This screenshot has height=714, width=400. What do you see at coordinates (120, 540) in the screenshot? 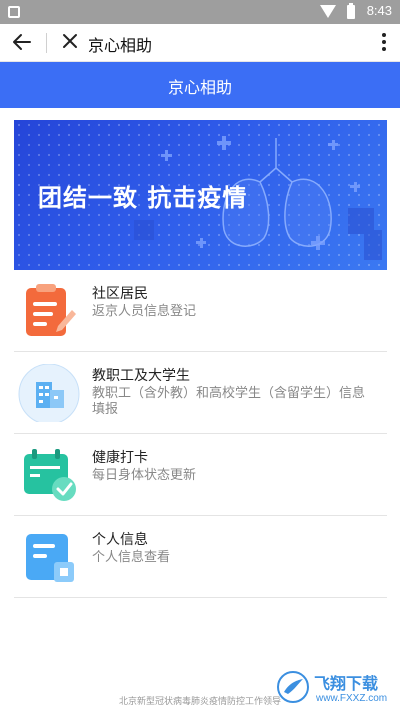
I see `item-title: 个人信息` at bounding box center [120, 540].